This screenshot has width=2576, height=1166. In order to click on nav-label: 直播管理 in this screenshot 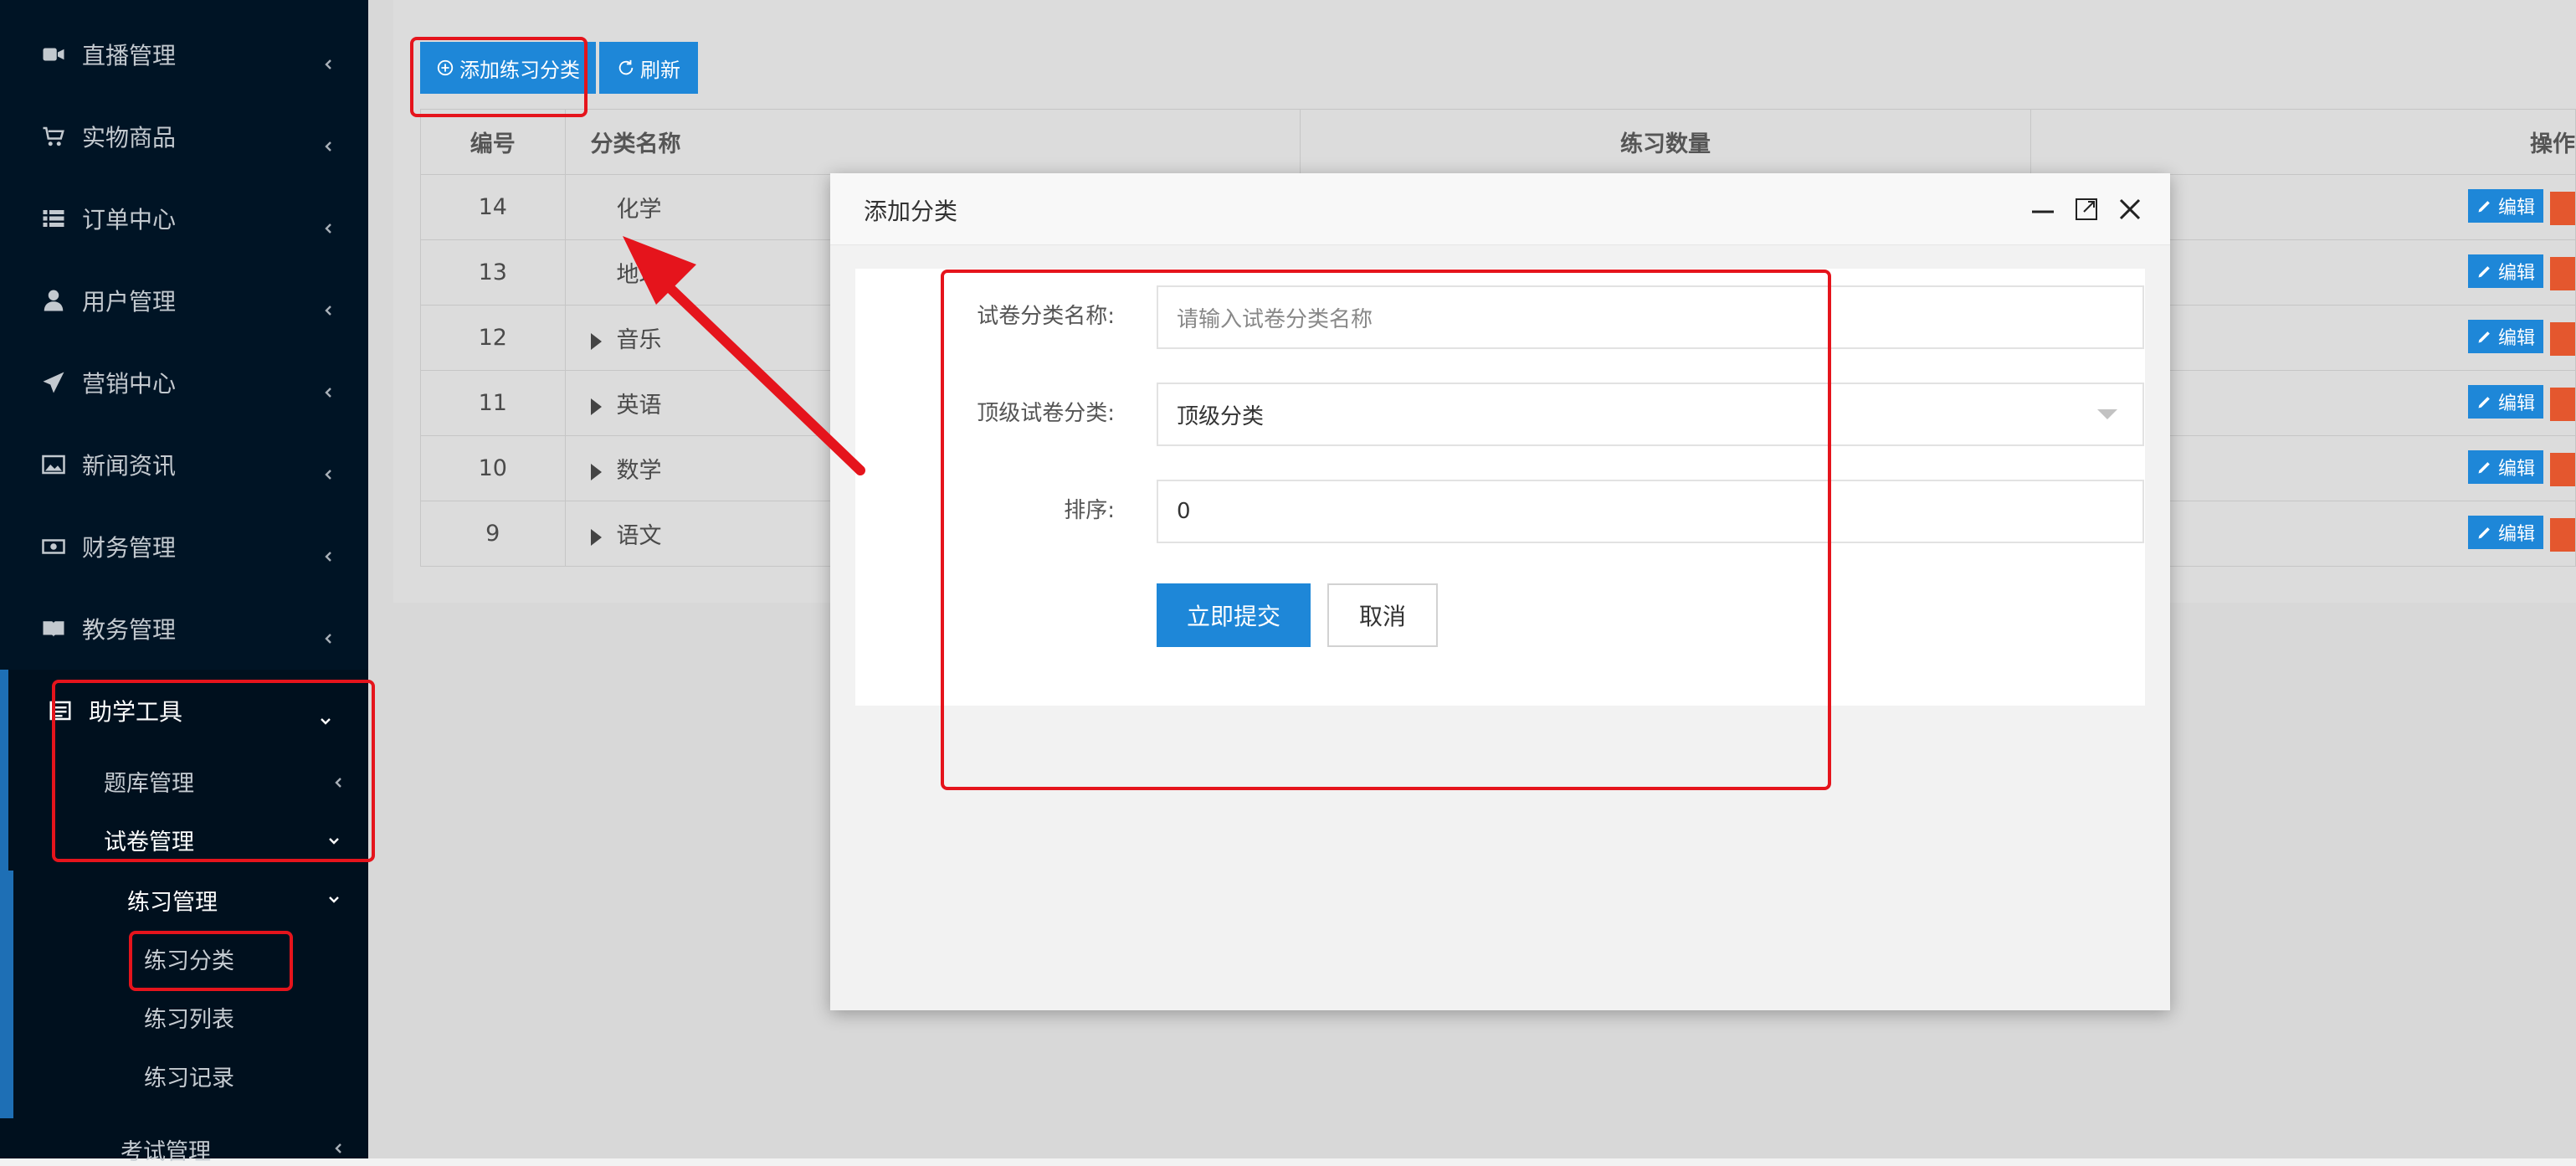, I will do `click(129, 55)`.